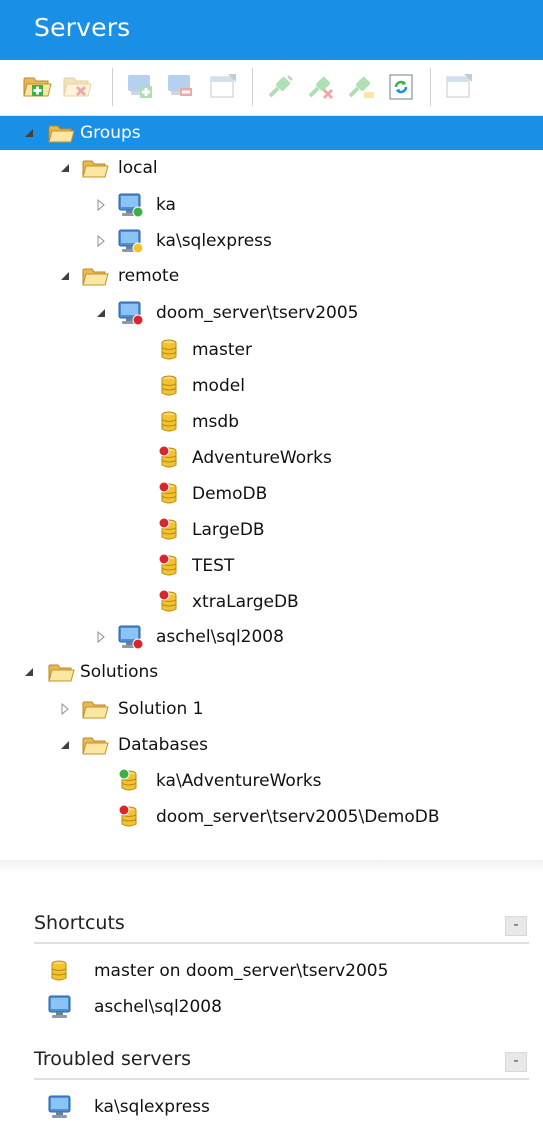 Image resolution: width=543 pixels, height=1133 pixels. Describe the element at coordinates (239, 781) in the screenshot. I see `tree-node-label: ka\AdventureWorks` at that location.